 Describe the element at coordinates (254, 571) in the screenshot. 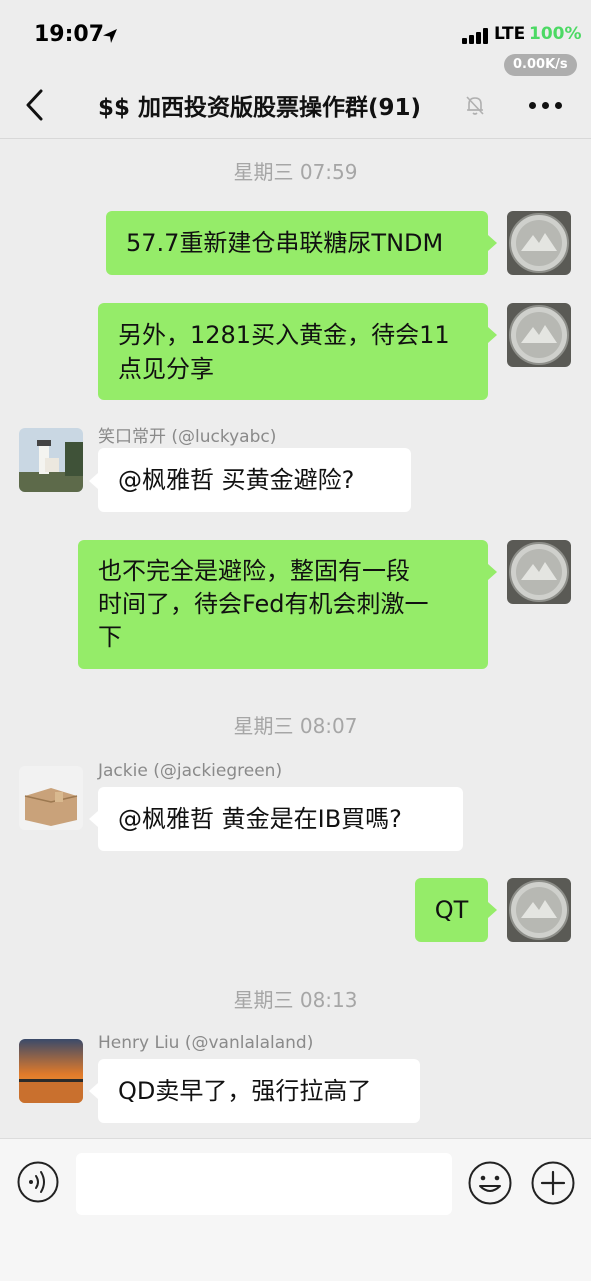

I see `message-line: 也不完全是避险，整固有一段` at that location.